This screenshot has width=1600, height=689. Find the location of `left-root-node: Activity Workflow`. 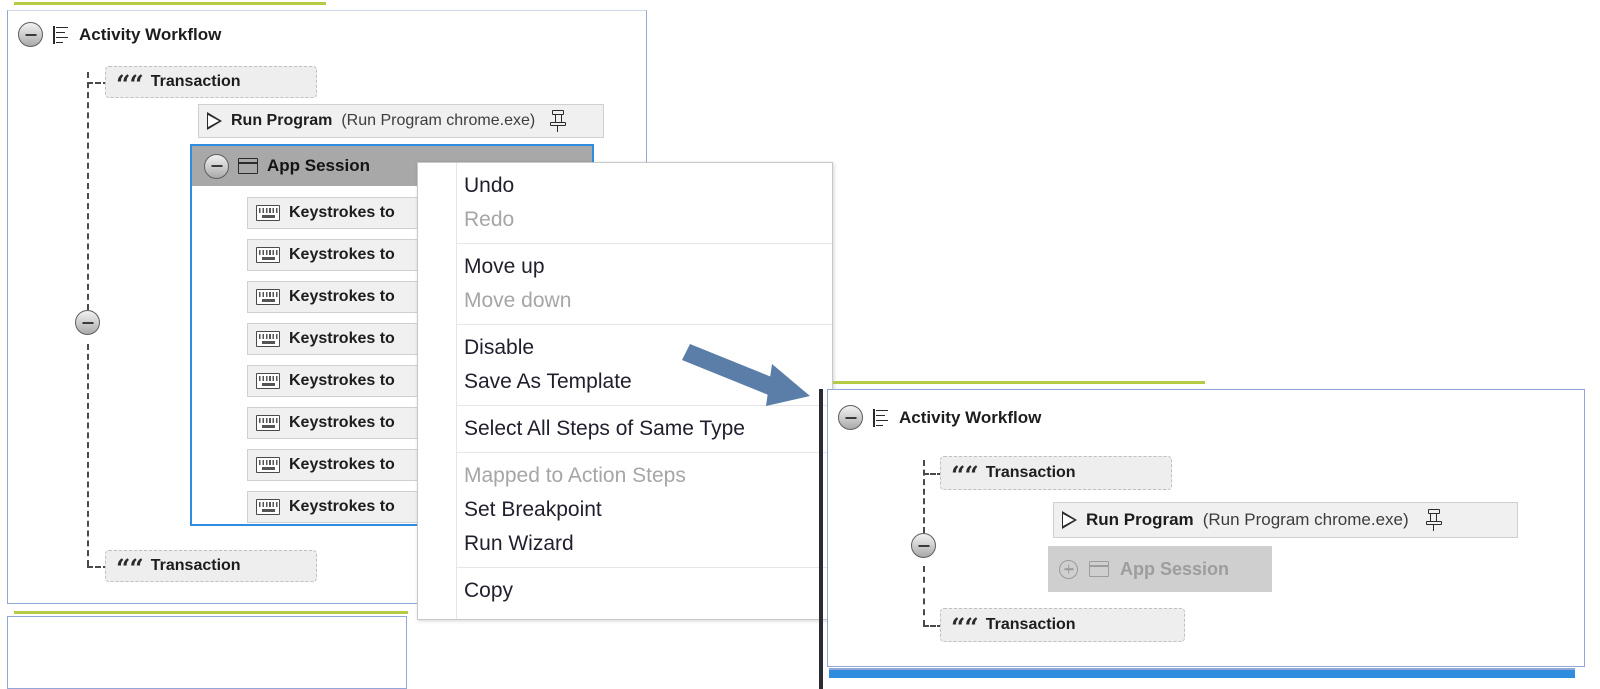

left-root-node: Activity Workflow is located at coordinates (119, 34).